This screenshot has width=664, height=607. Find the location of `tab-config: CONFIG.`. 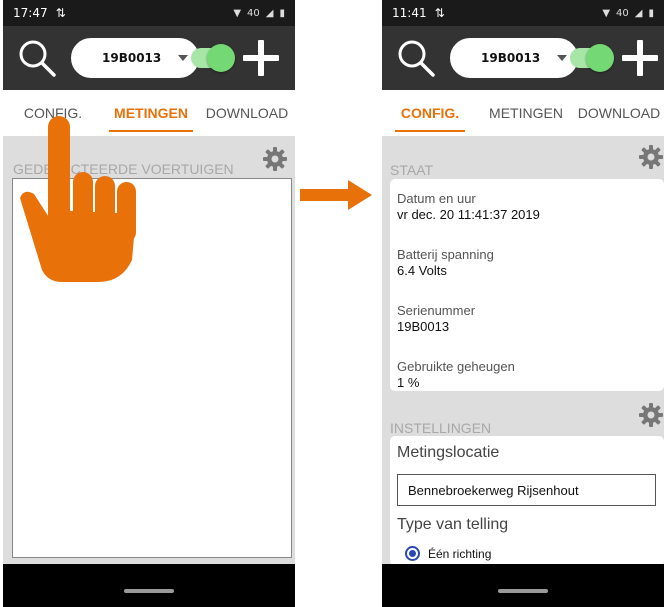

tab-config: CONFIG. is located at coordinates (430, 113).